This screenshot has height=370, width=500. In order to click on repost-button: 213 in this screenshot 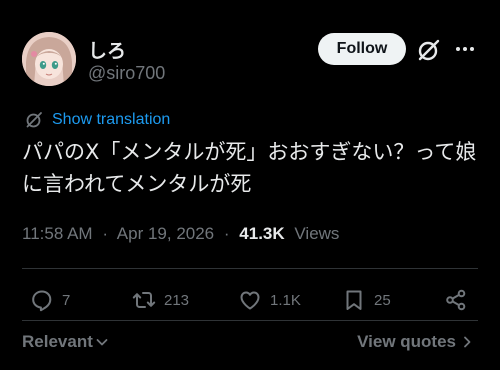, I will do `click(160, 300)`.